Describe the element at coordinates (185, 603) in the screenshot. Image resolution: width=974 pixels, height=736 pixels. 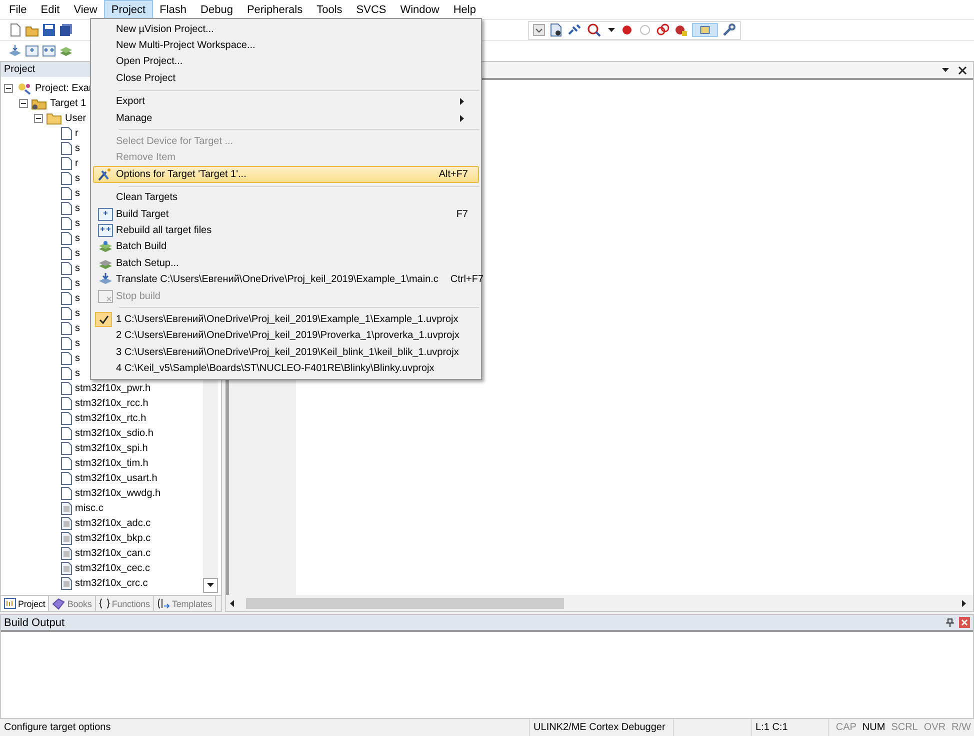
I see `panel-tab: Templates` at that location.